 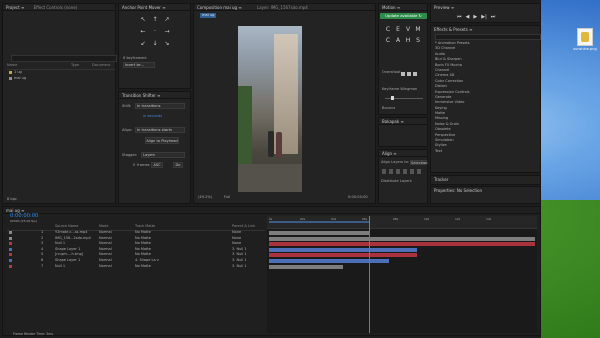 I want to click on align-left-icon, so click(x=384, y=171).